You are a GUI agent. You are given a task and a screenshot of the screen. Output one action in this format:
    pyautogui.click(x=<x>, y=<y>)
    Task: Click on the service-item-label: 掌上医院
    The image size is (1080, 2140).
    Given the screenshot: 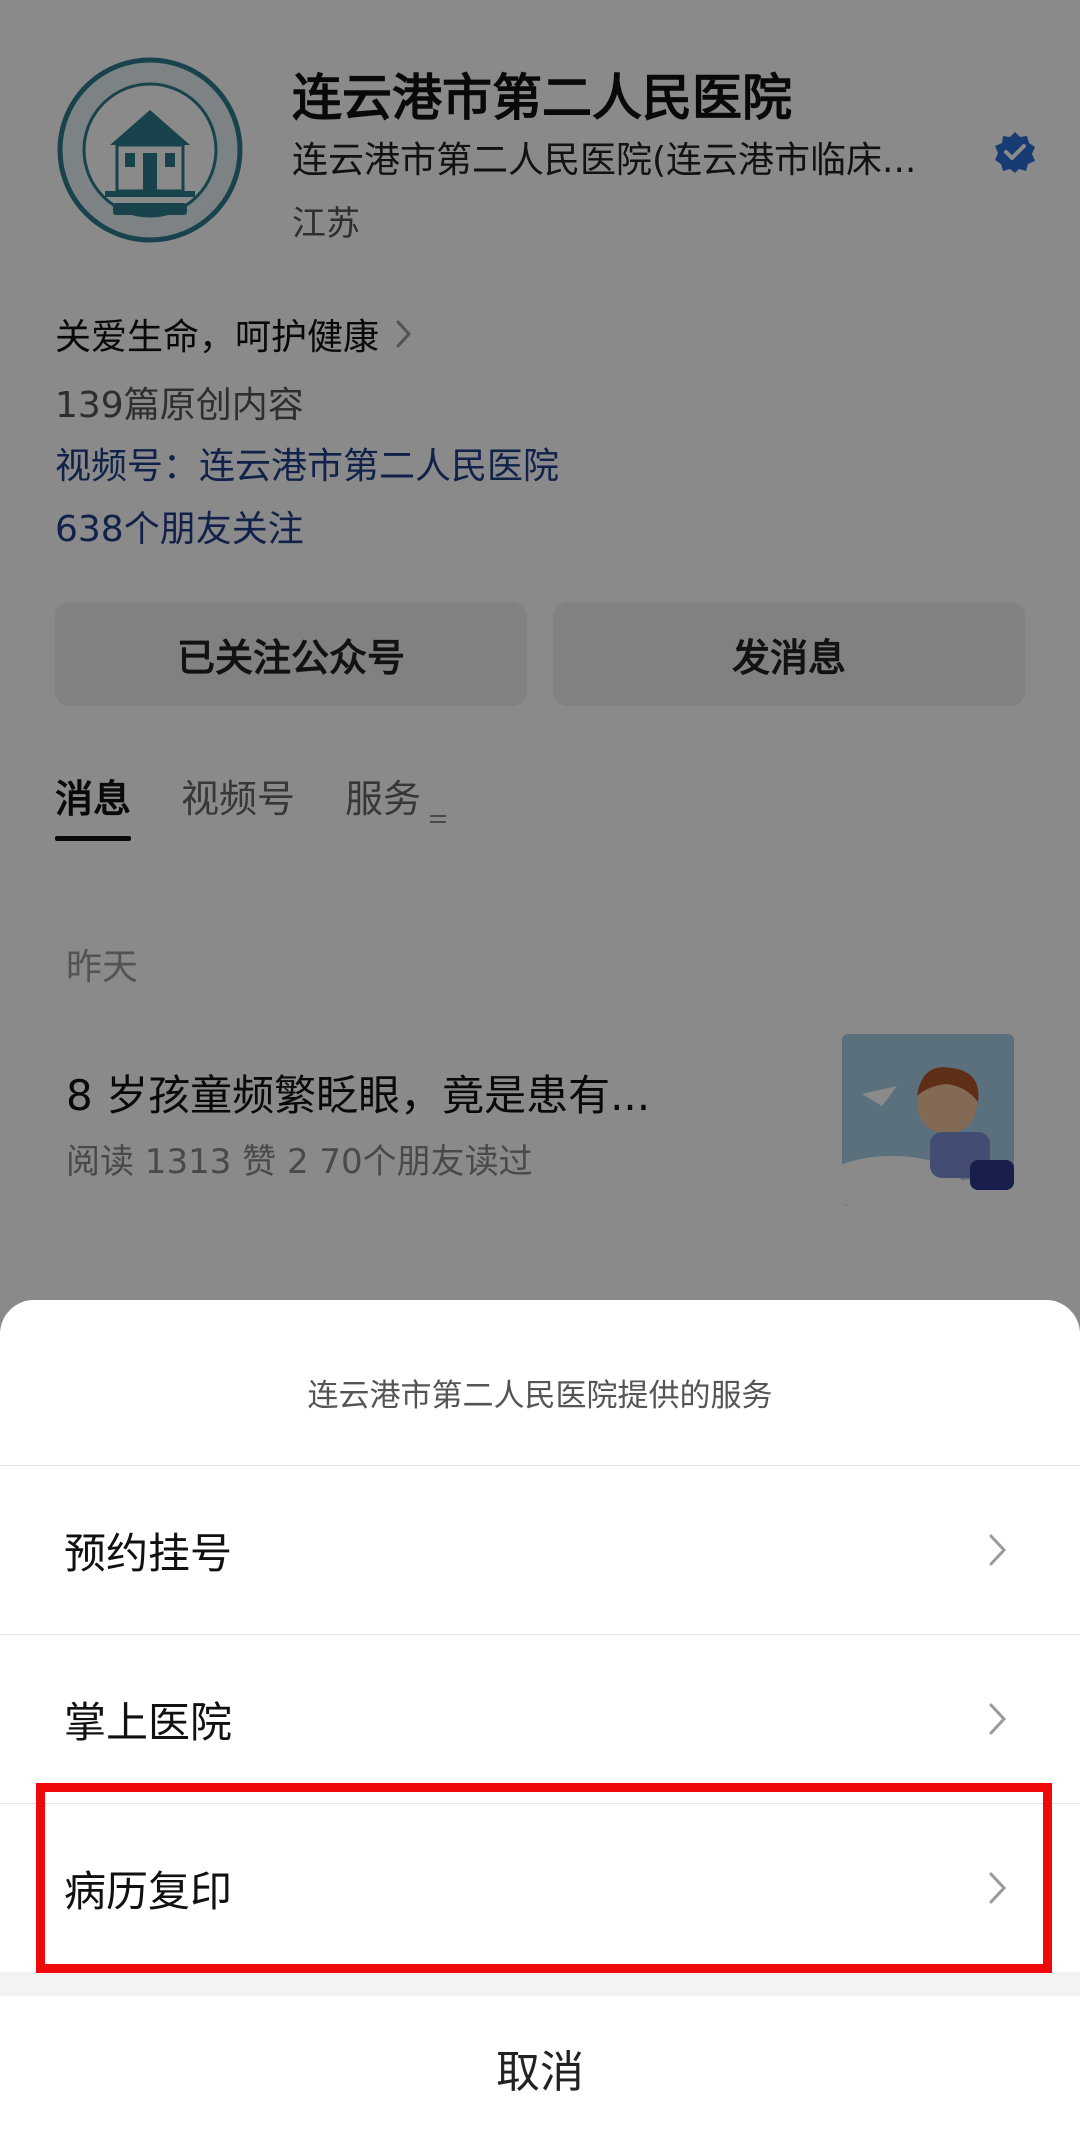 What is the action you would take?
    pyautogui.click(x=148, y=1722)
    